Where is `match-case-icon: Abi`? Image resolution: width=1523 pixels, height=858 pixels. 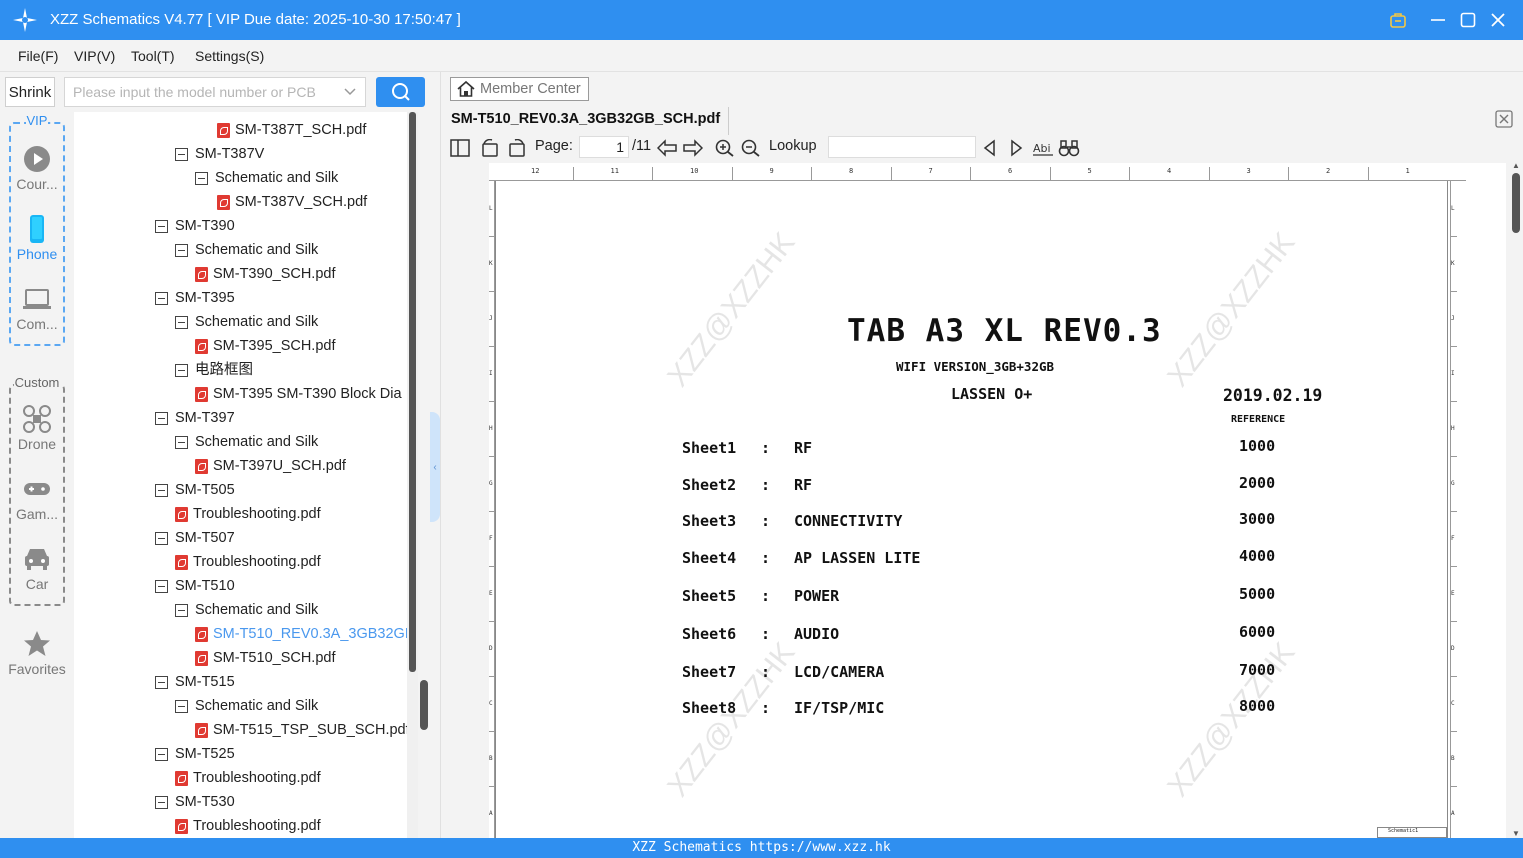 match-case-icon: Abi is located at coordinates (1043, 148).